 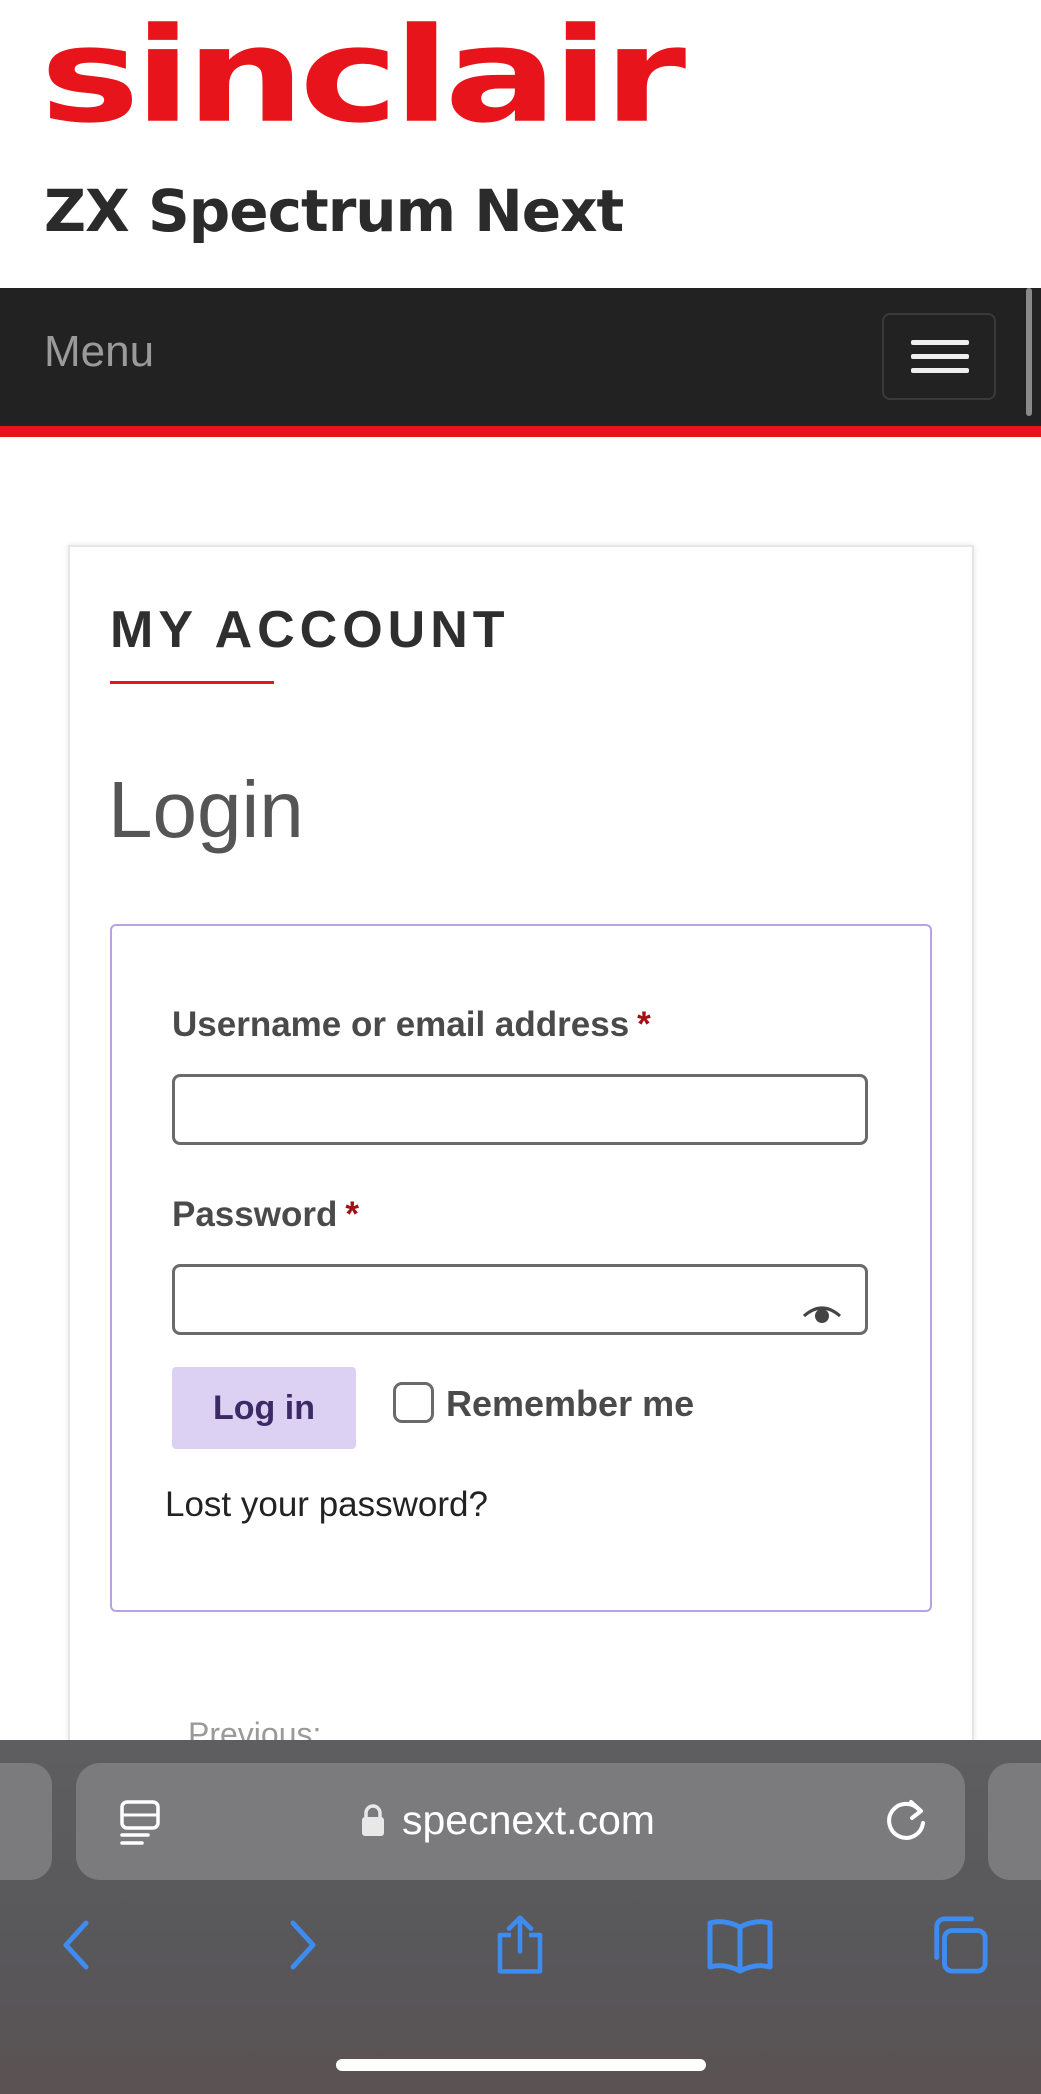 I want to click on login-heading: Login, so click(x=206, y=809).